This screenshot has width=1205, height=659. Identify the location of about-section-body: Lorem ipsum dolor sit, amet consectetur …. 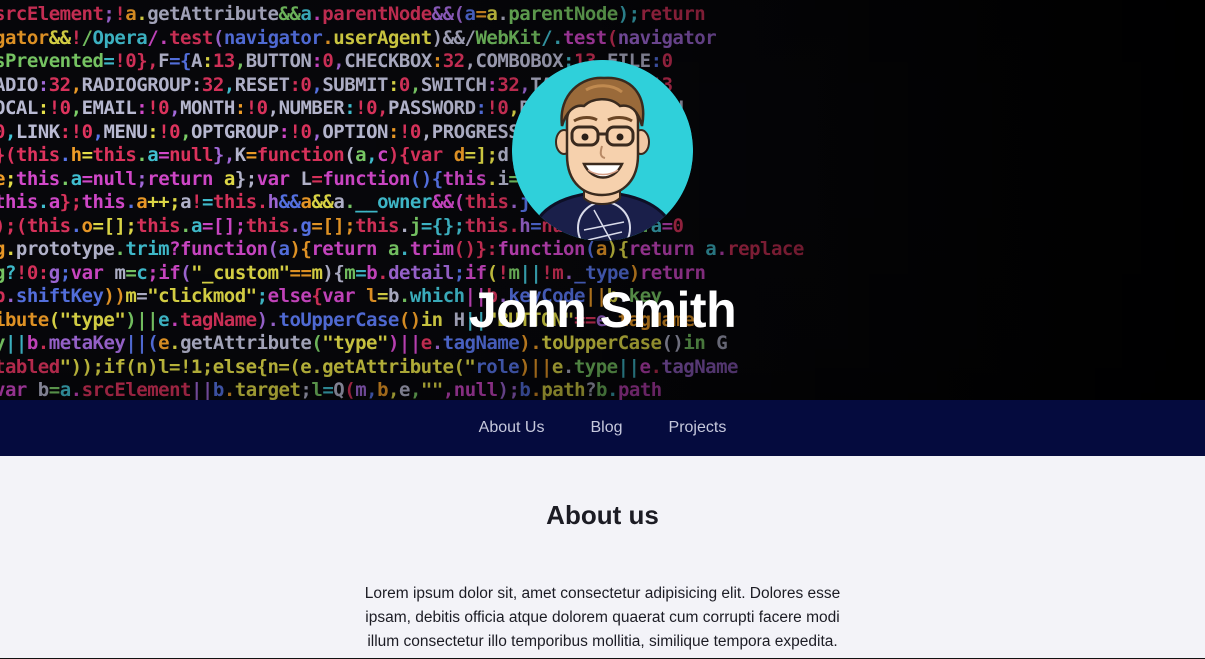
(602, 617).